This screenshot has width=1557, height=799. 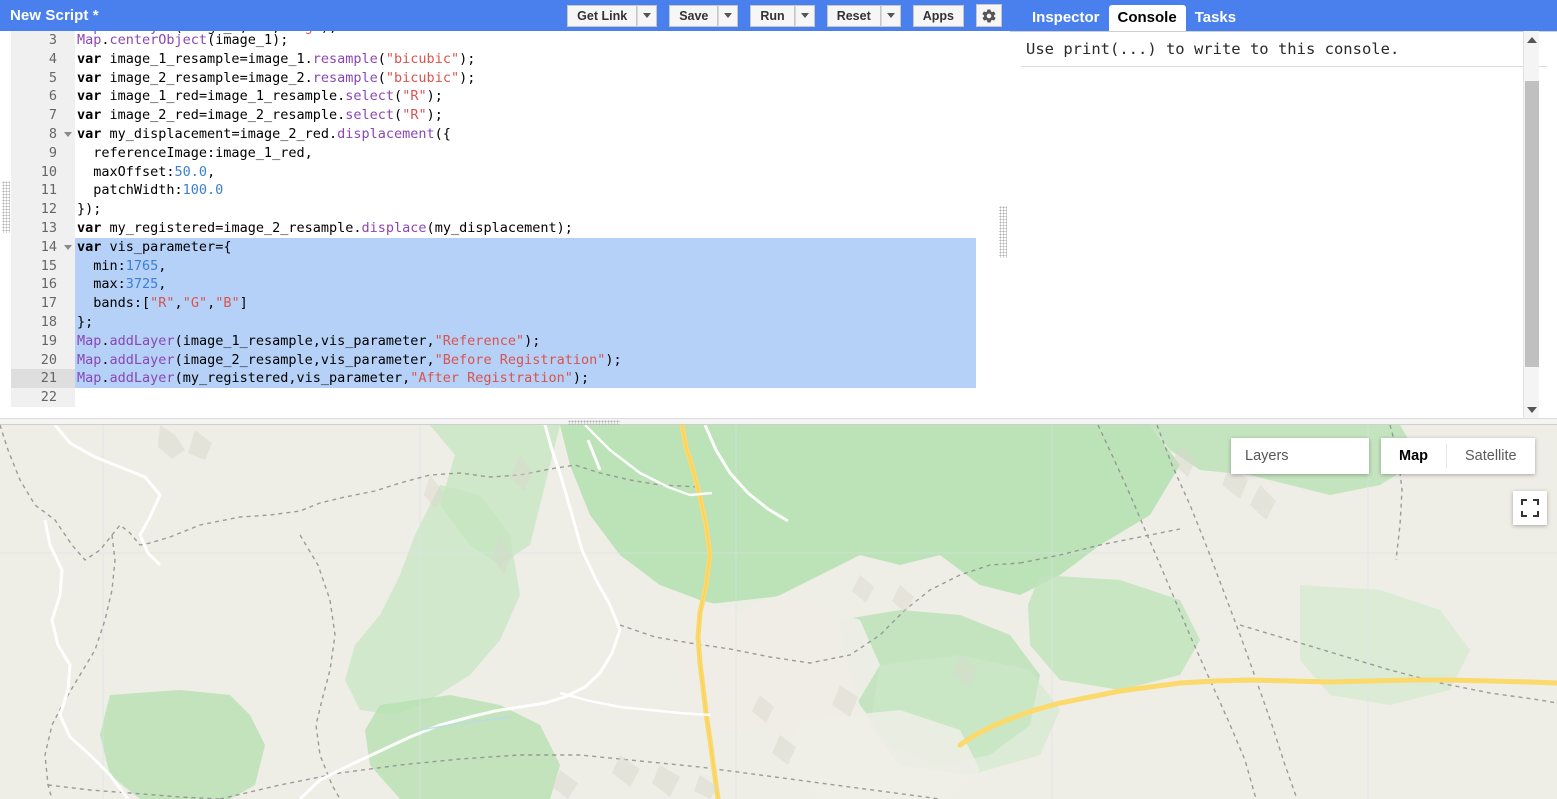 I want to click on map-type-switcher: Map Satellite, so click(x=1458, y=456).